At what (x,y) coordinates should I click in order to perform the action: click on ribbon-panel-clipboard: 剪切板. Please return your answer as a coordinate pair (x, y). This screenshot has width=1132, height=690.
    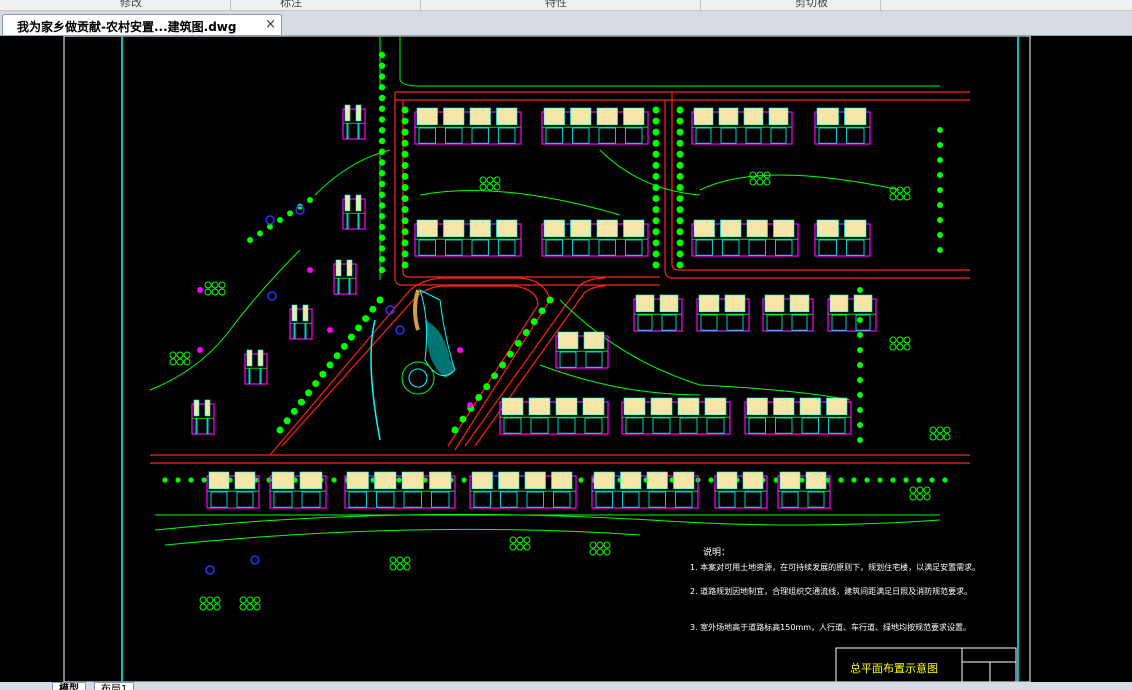
    Looking at the image, I should click on (811, 5).